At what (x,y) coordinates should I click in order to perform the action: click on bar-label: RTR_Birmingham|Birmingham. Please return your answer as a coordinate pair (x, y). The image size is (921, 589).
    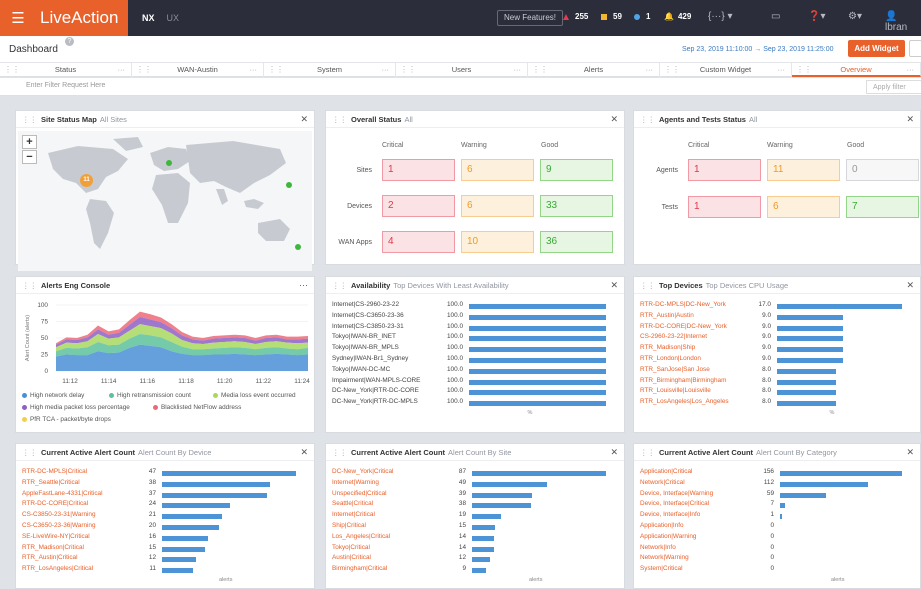
    Looking at the image, I should click on (683, 380).